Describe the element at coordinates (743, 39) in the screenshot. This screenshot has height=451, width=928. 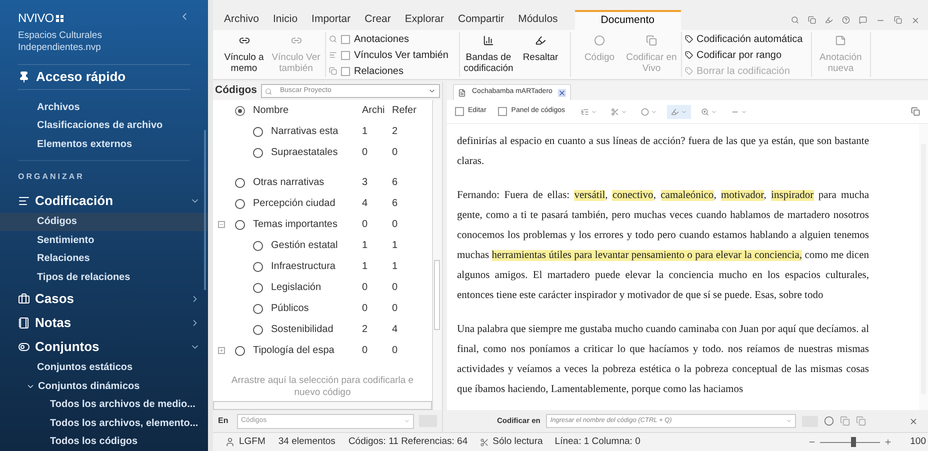
I see `ribbon-button: Codificación automática` at that location.